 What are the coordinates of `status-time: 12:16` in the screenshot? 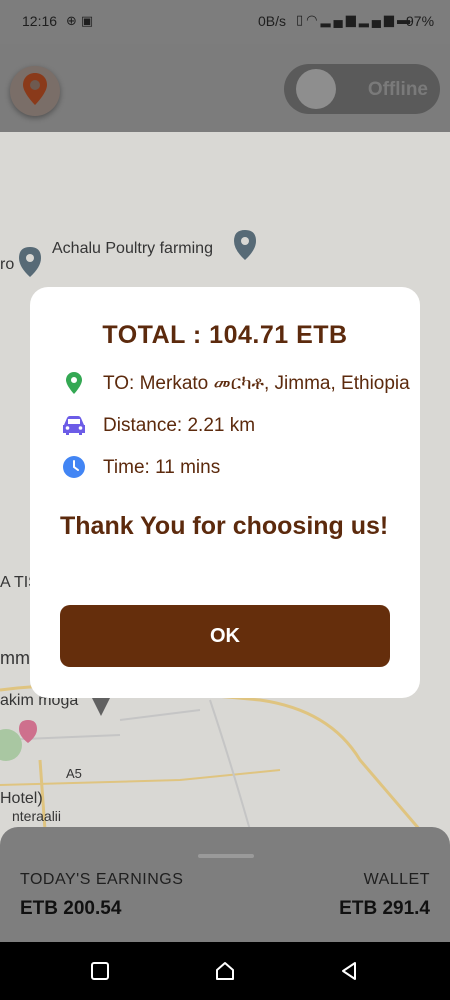 It's located at (40, 21).